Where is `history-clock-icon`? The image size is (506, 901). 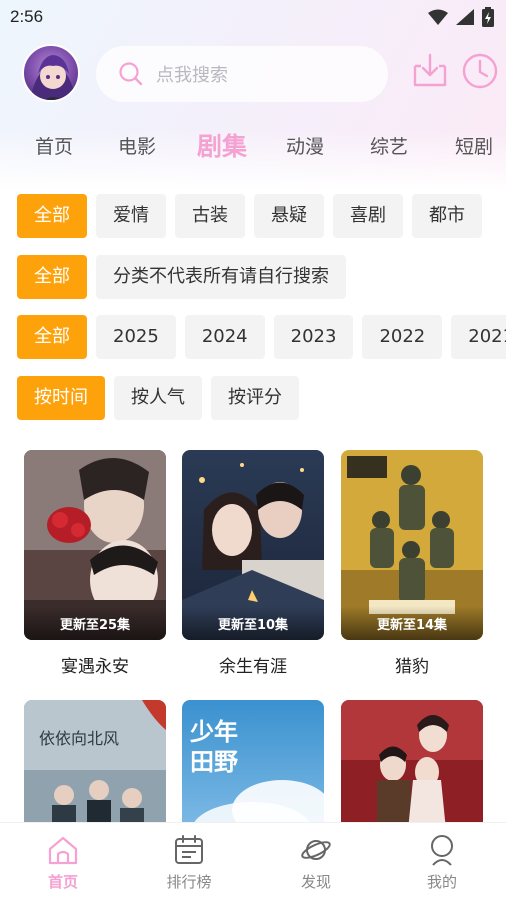
history-clock-icon is located at coordinates (480, 71).